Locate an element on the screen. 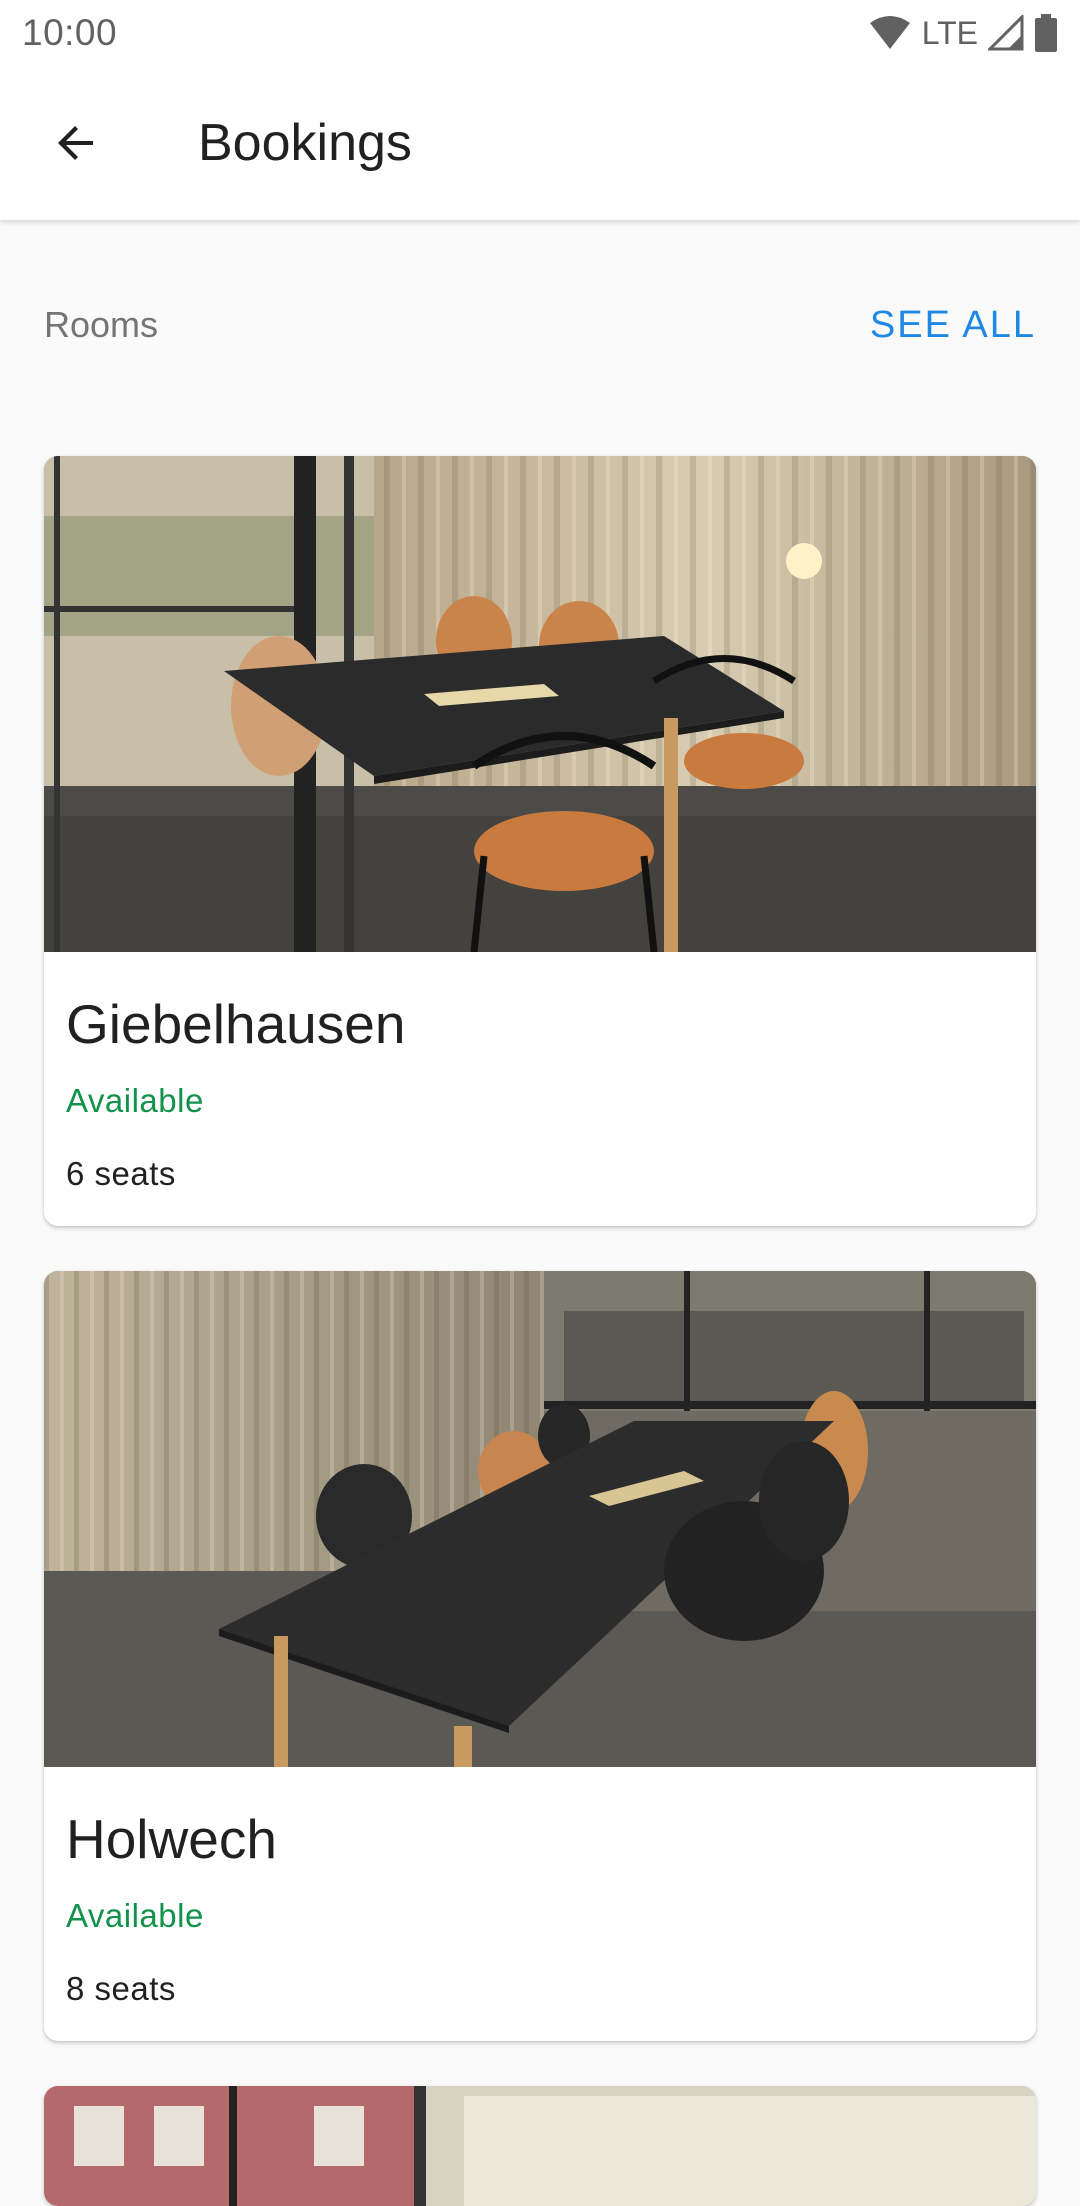 This screenshot has height=2206, width=1080. room-photo is located at coordinates (540, 2146).